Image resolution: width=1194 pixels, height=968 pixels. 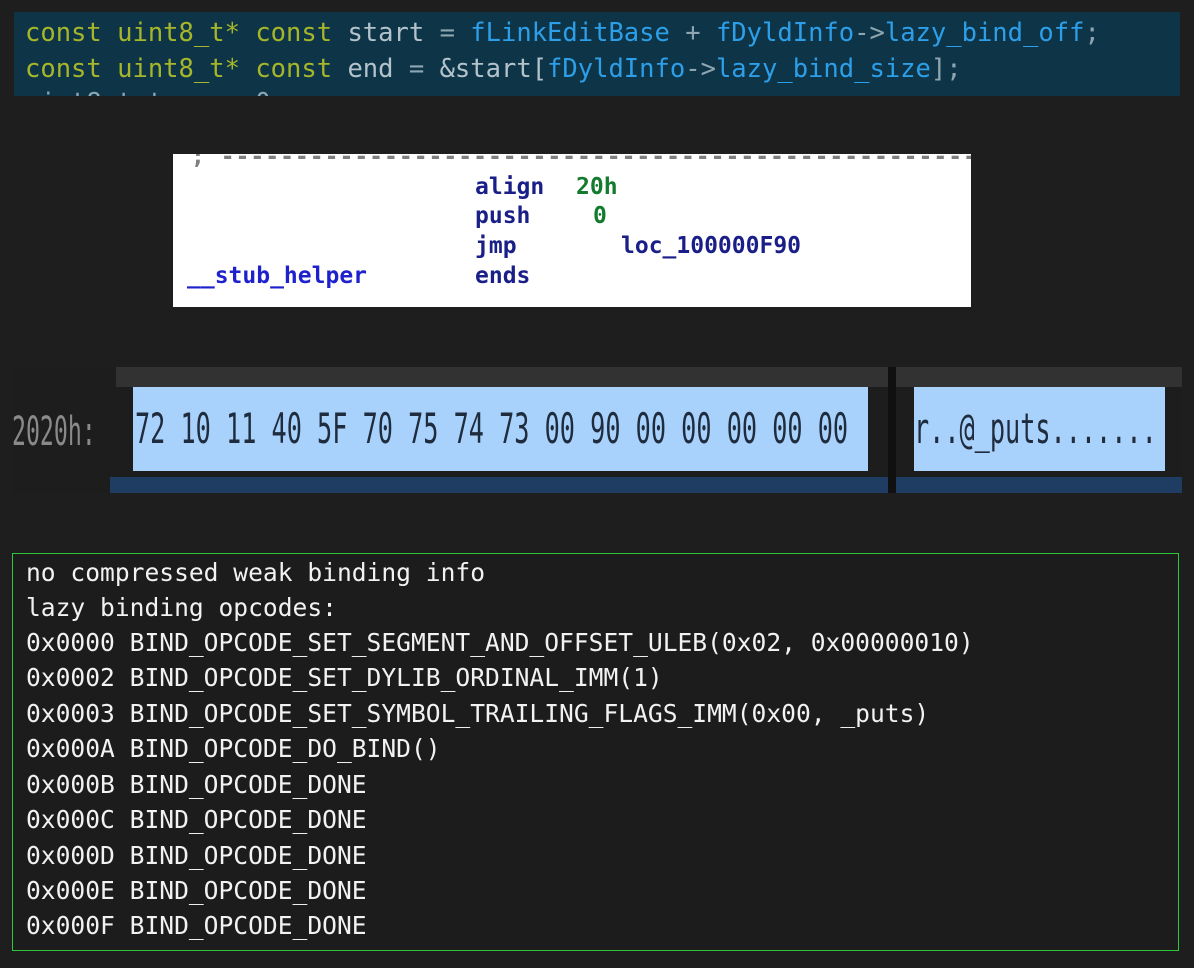 I want to click on punctuation: ;, so click(x=1092, y=33).